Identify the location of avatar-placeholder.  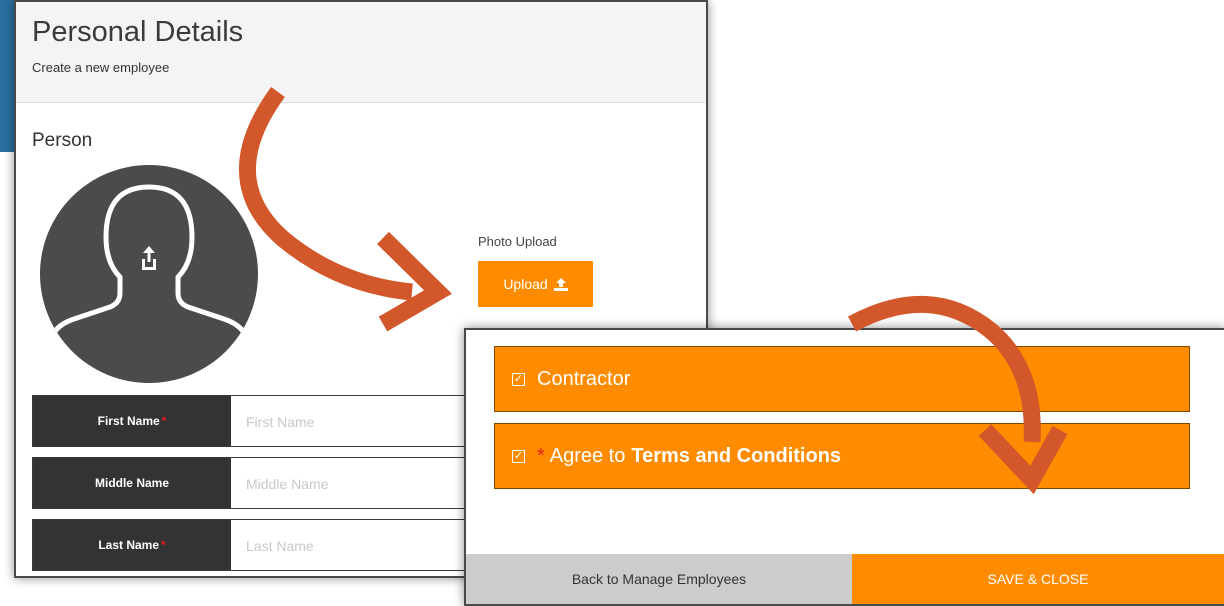
(149, 274).